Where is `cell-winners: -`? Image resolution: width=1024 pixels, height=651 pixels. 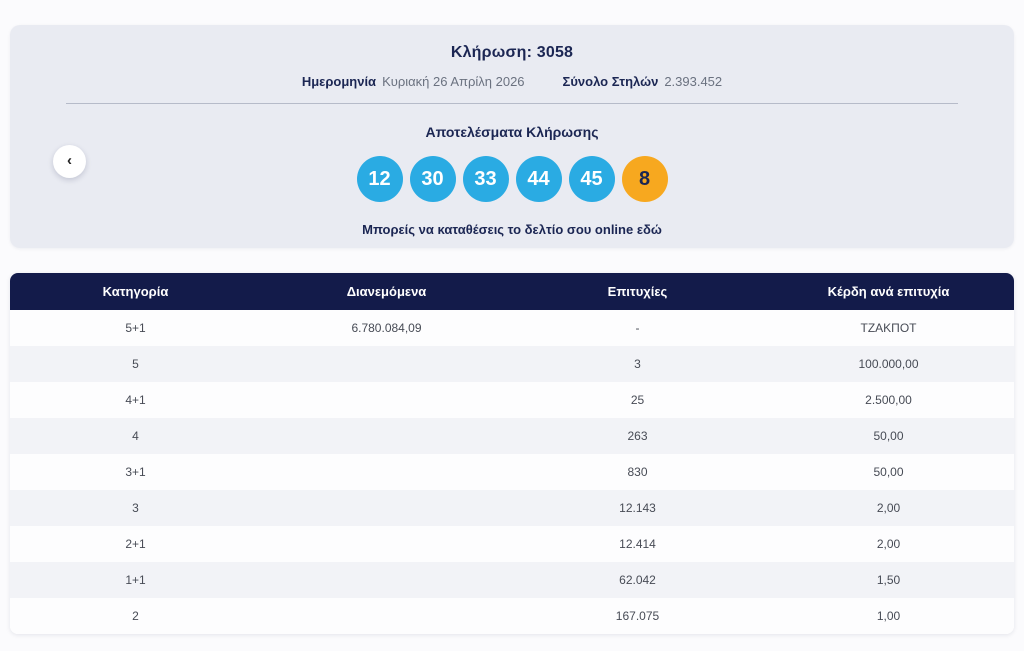
cell-winners: - is located at coordinates (637, 328).